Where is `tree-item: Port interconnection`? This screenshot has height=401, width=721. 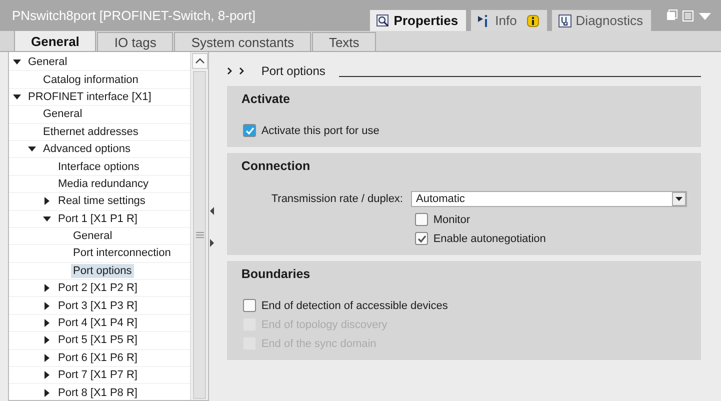 tree-item: Port interconnection is located at coordinates (122, 253).